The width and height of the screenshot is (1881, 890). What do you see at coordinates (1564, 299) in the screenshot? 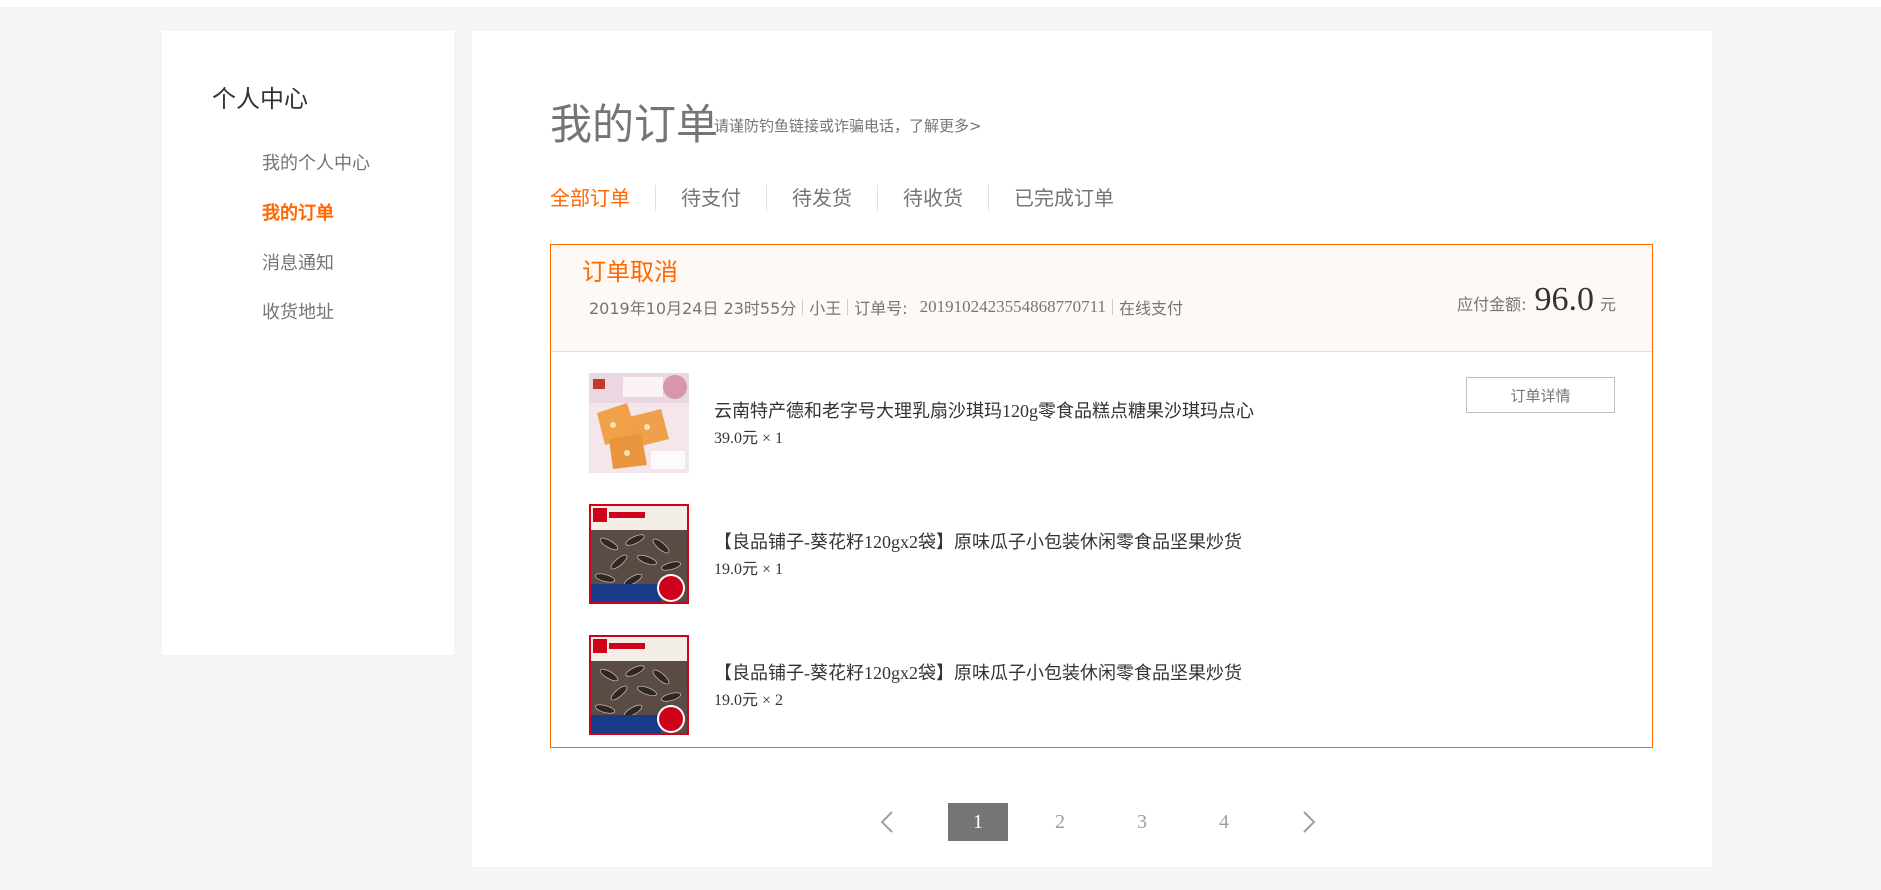
I see `amount-value: 96.0` at bounding box center [1564, 299].